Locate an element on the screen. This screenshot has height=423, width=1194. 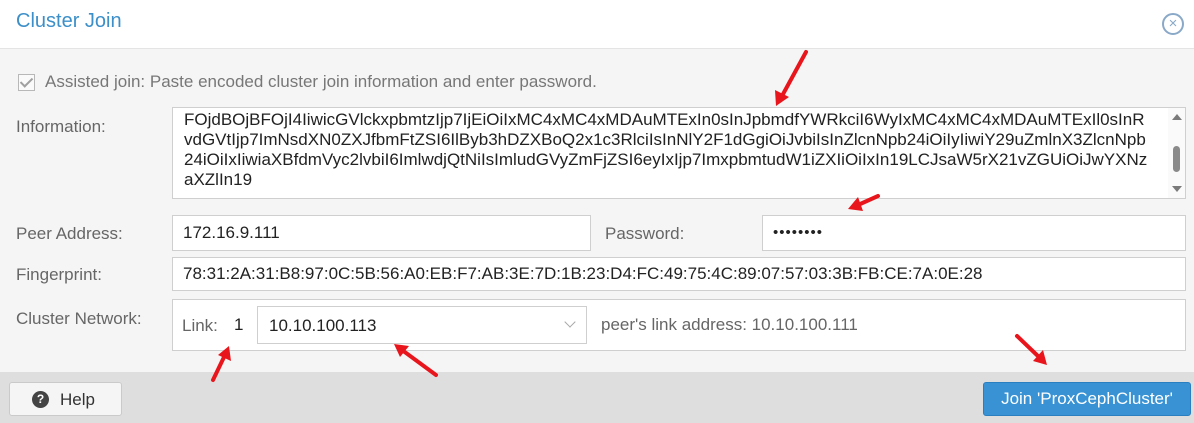
cluster-network-label: Cluster Network: is located at coordinates (79, 318).